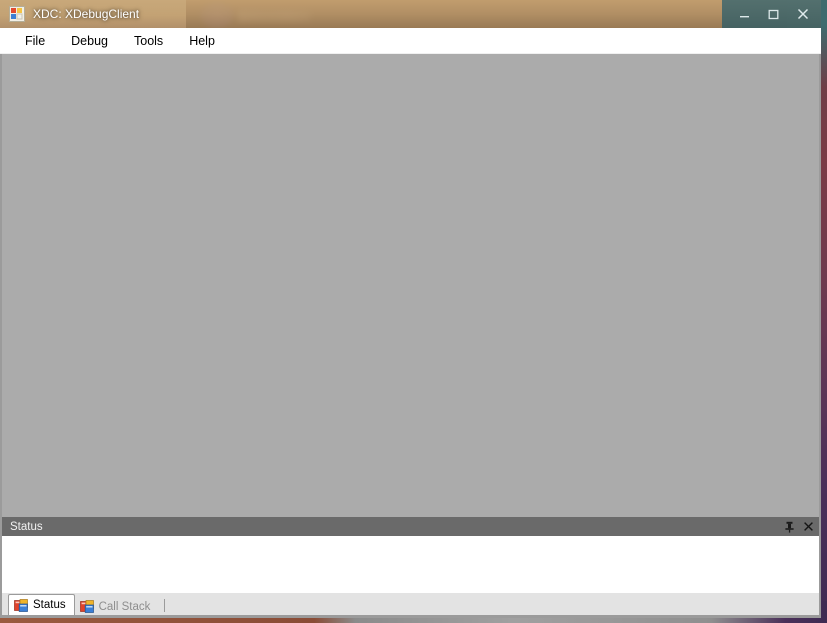 This screenshot has width=827, height=623. Describe the element at coordinates (410, 41) in the screenshot. I see `menu-bar: File Debug Tools Help` at that location.